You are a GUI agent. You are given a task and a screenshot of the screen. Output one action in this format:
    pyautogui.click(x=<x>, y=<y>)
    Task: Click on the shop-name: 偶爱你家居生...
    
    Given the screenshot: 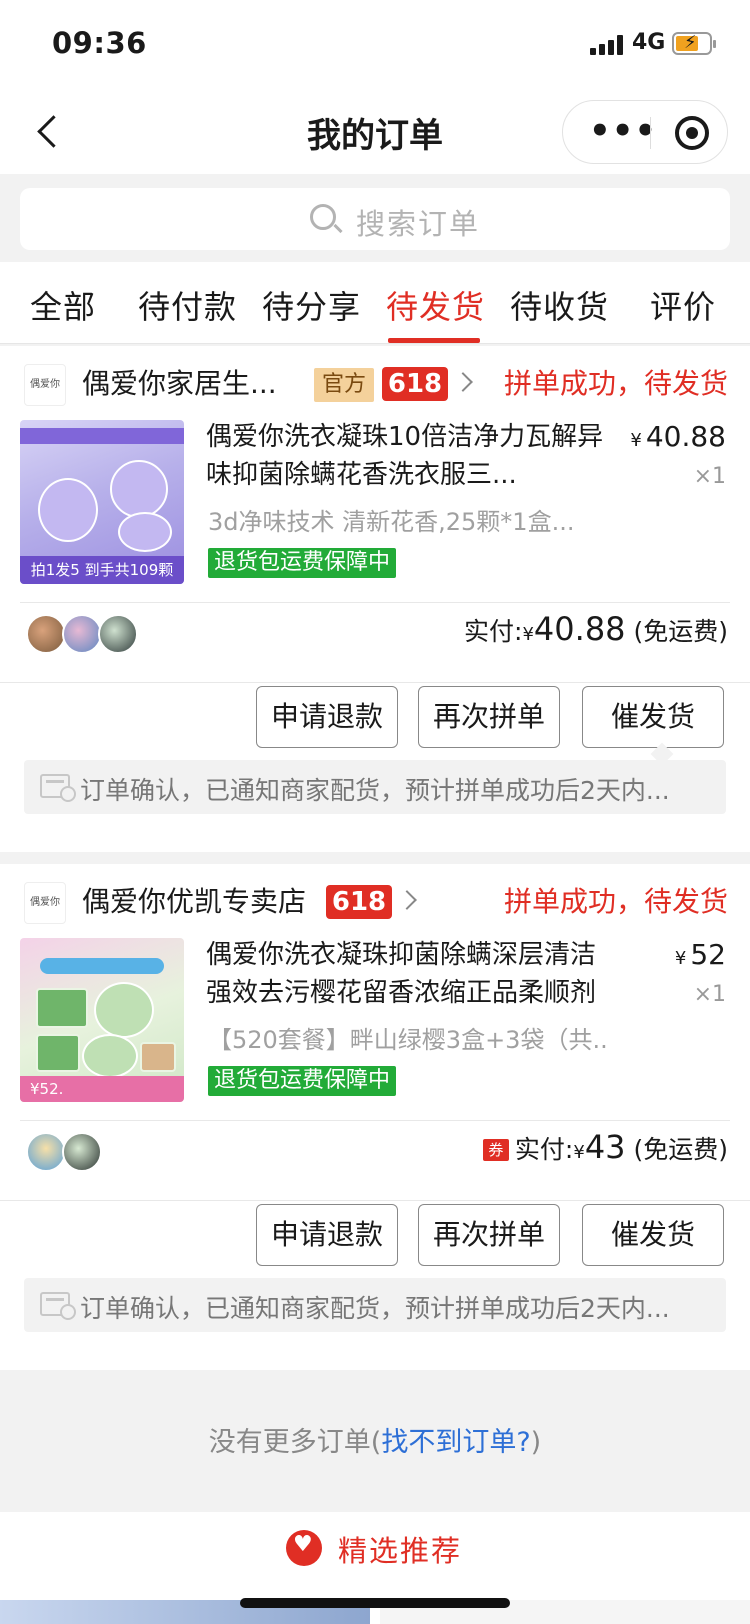 What is the action you would take?
    pyautogui.click(x=179, y=382)
    